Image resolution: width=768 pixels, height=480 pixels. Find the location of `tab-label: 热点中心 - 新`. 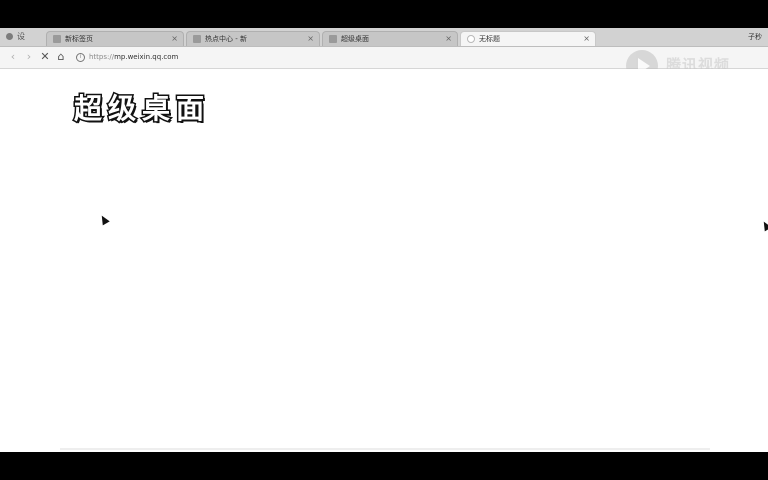

tab-label: 热点中心 - 新 is located at coordinates (226, 39).